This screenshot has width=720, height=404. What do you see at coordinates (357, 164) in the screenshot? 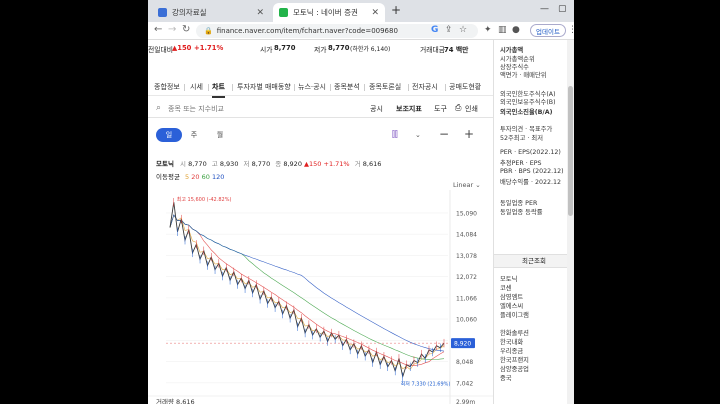
I see `volume-label: 거` at bounding box center [357, 164].